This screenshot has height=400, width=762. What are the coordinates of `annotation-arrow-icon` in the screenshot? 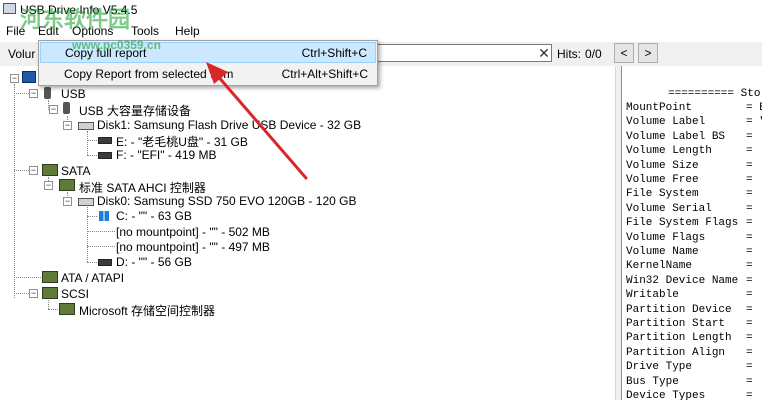 It's located at (257, 121).